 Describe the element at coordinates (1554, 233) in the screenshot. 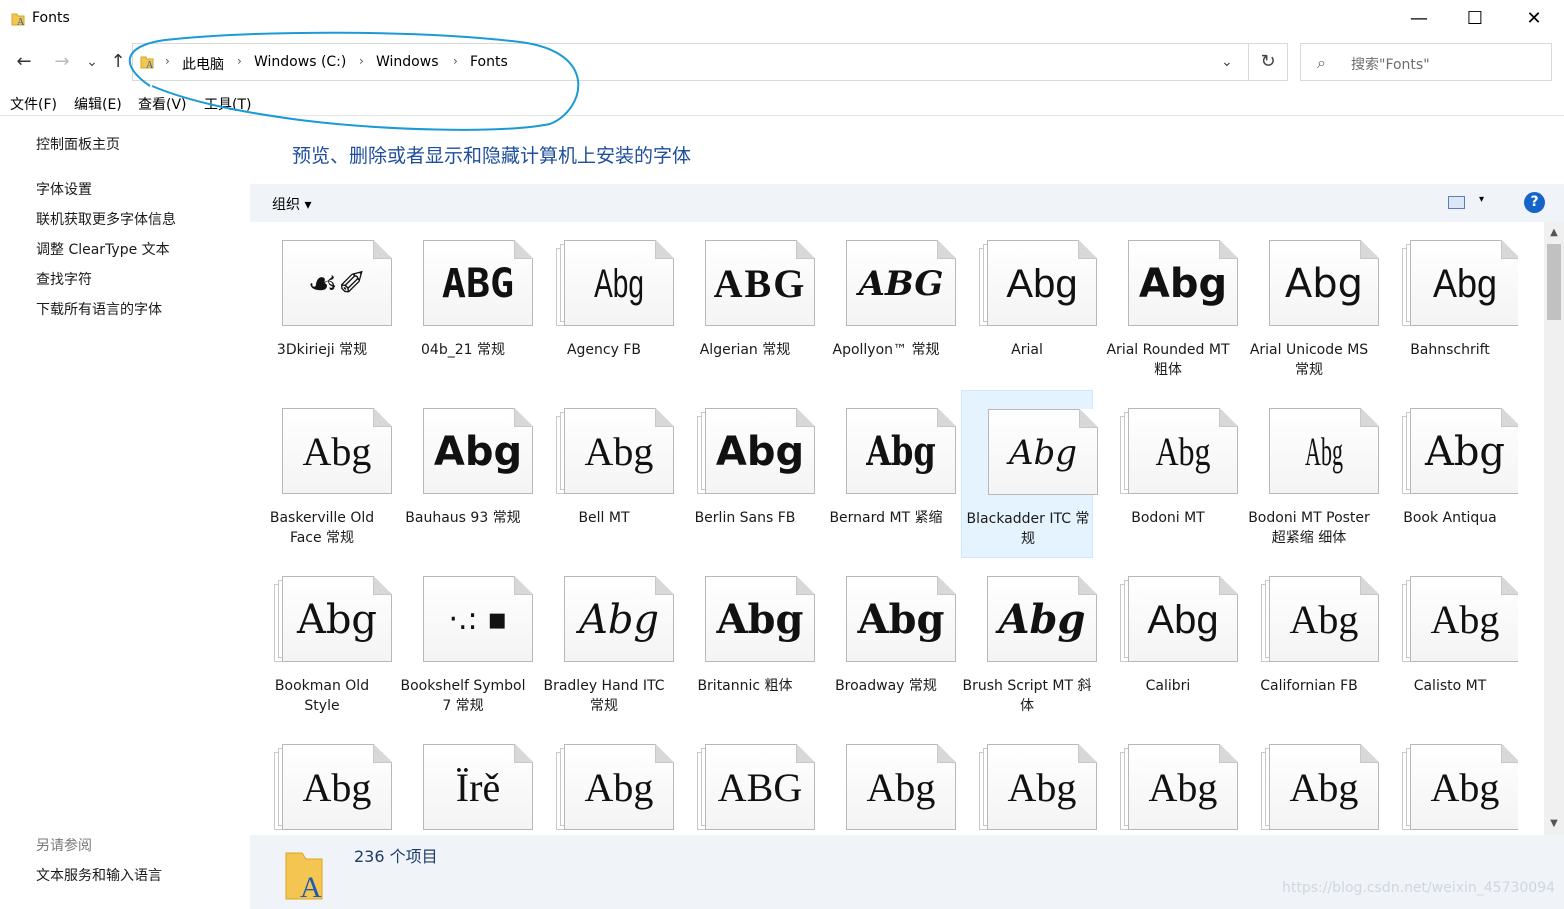

I see `scroll-up-icon: ▲` at that location.